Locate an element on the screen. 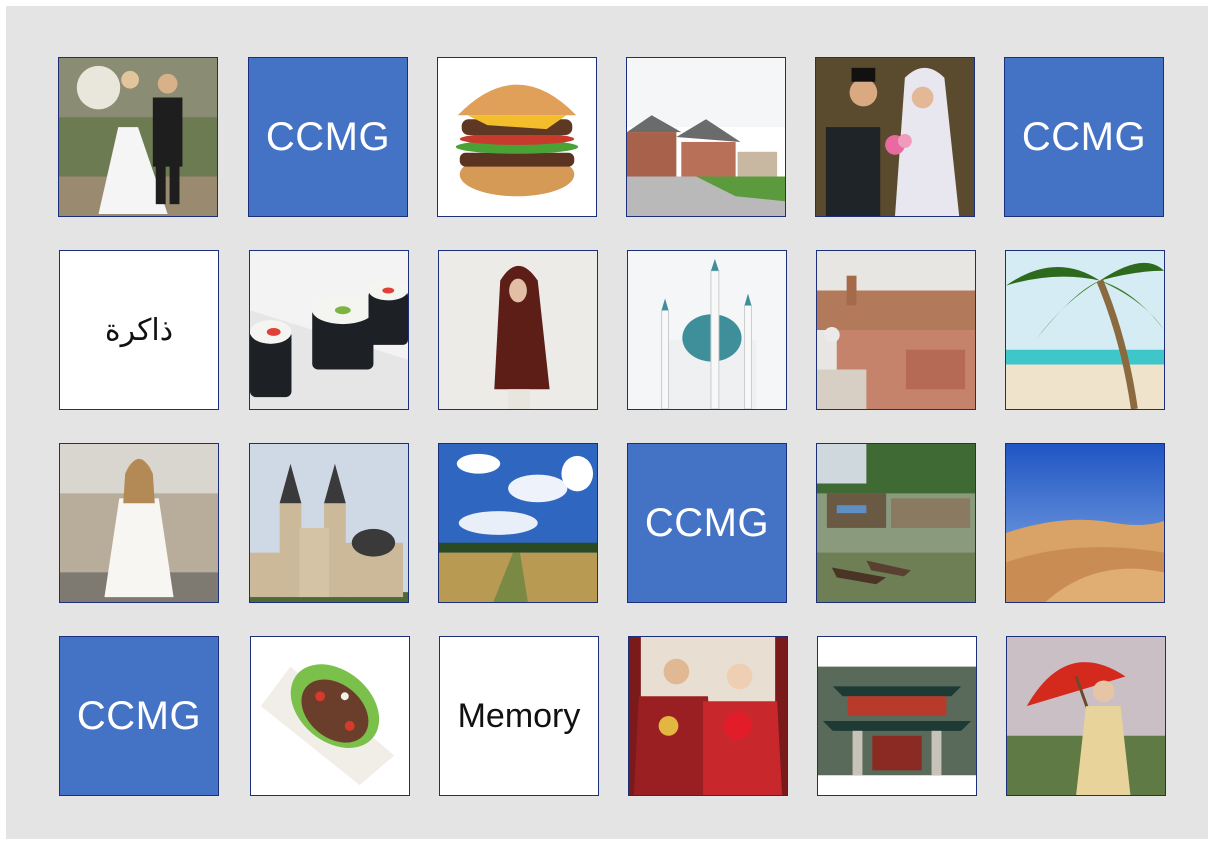  woman-white-dress-image is located at coordinates (139, 523).